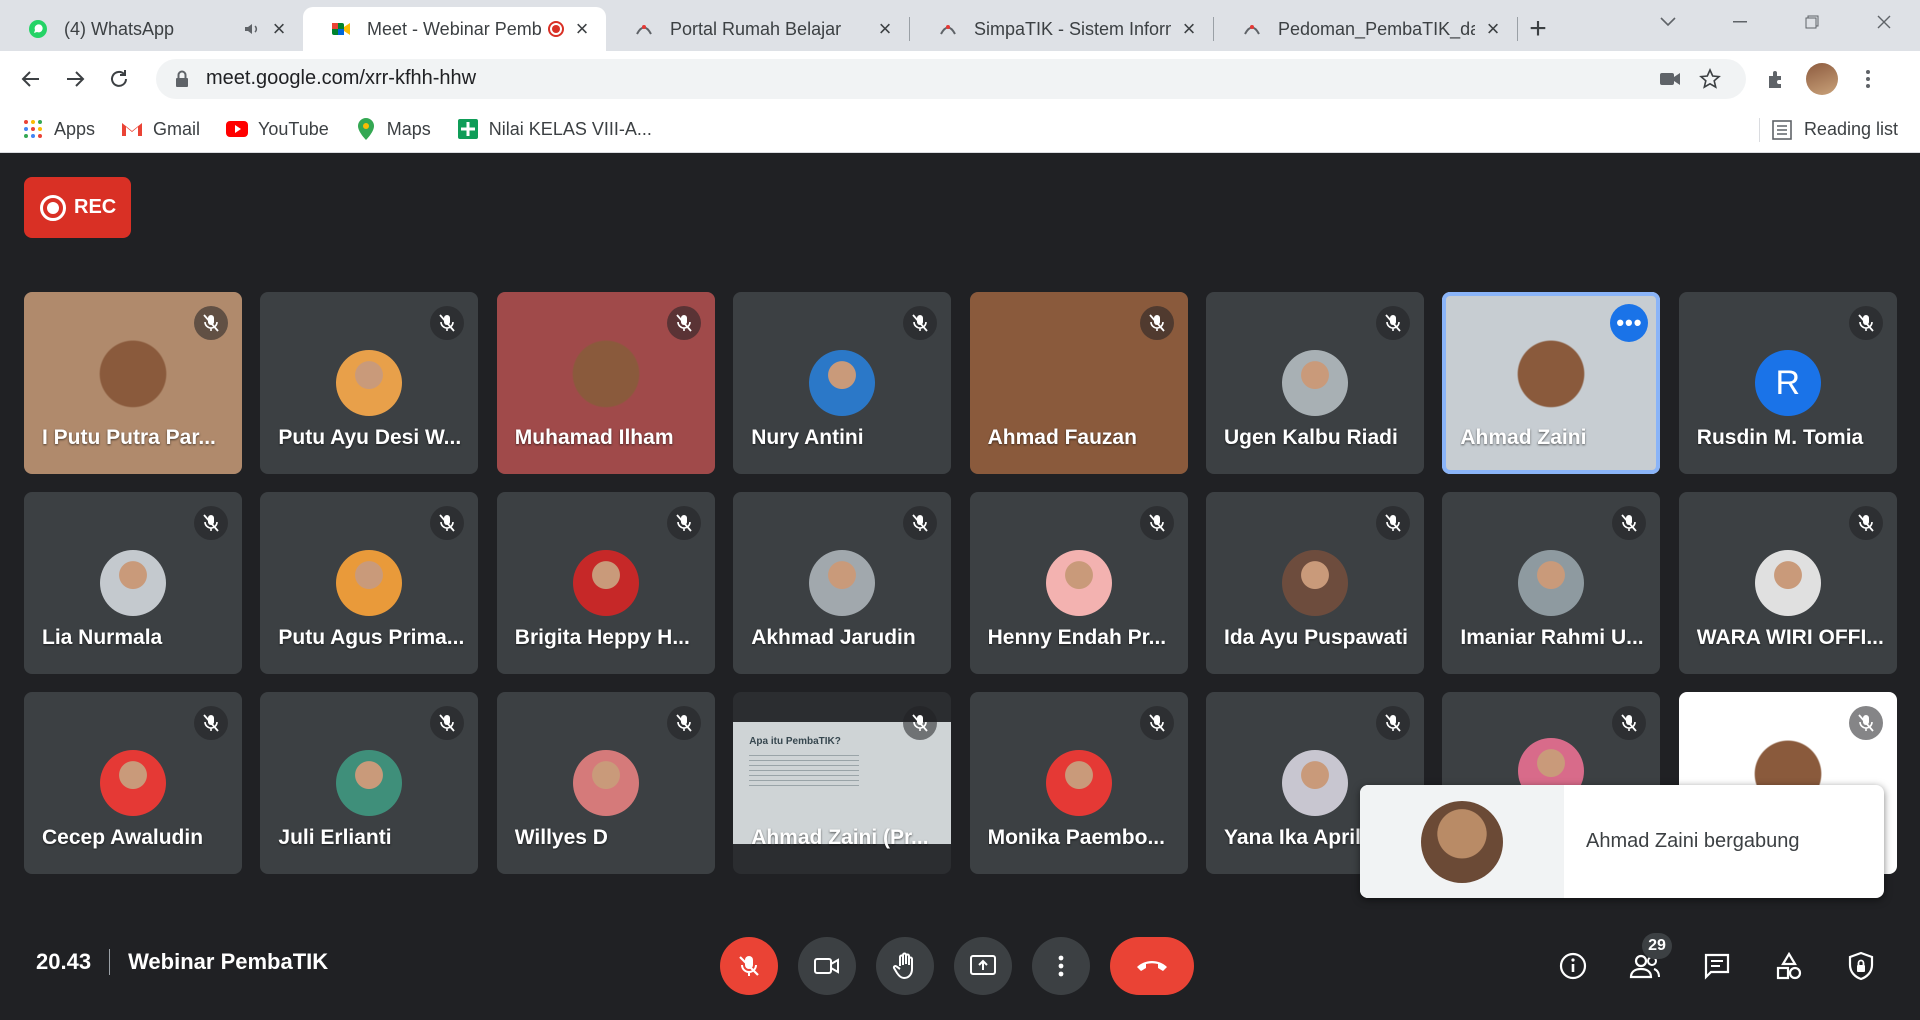 The height and width of the screenshot is (1020, 1920). Describe the element at coordinates (182, 79) in the screenshot. I see `lock-icon` at that location.